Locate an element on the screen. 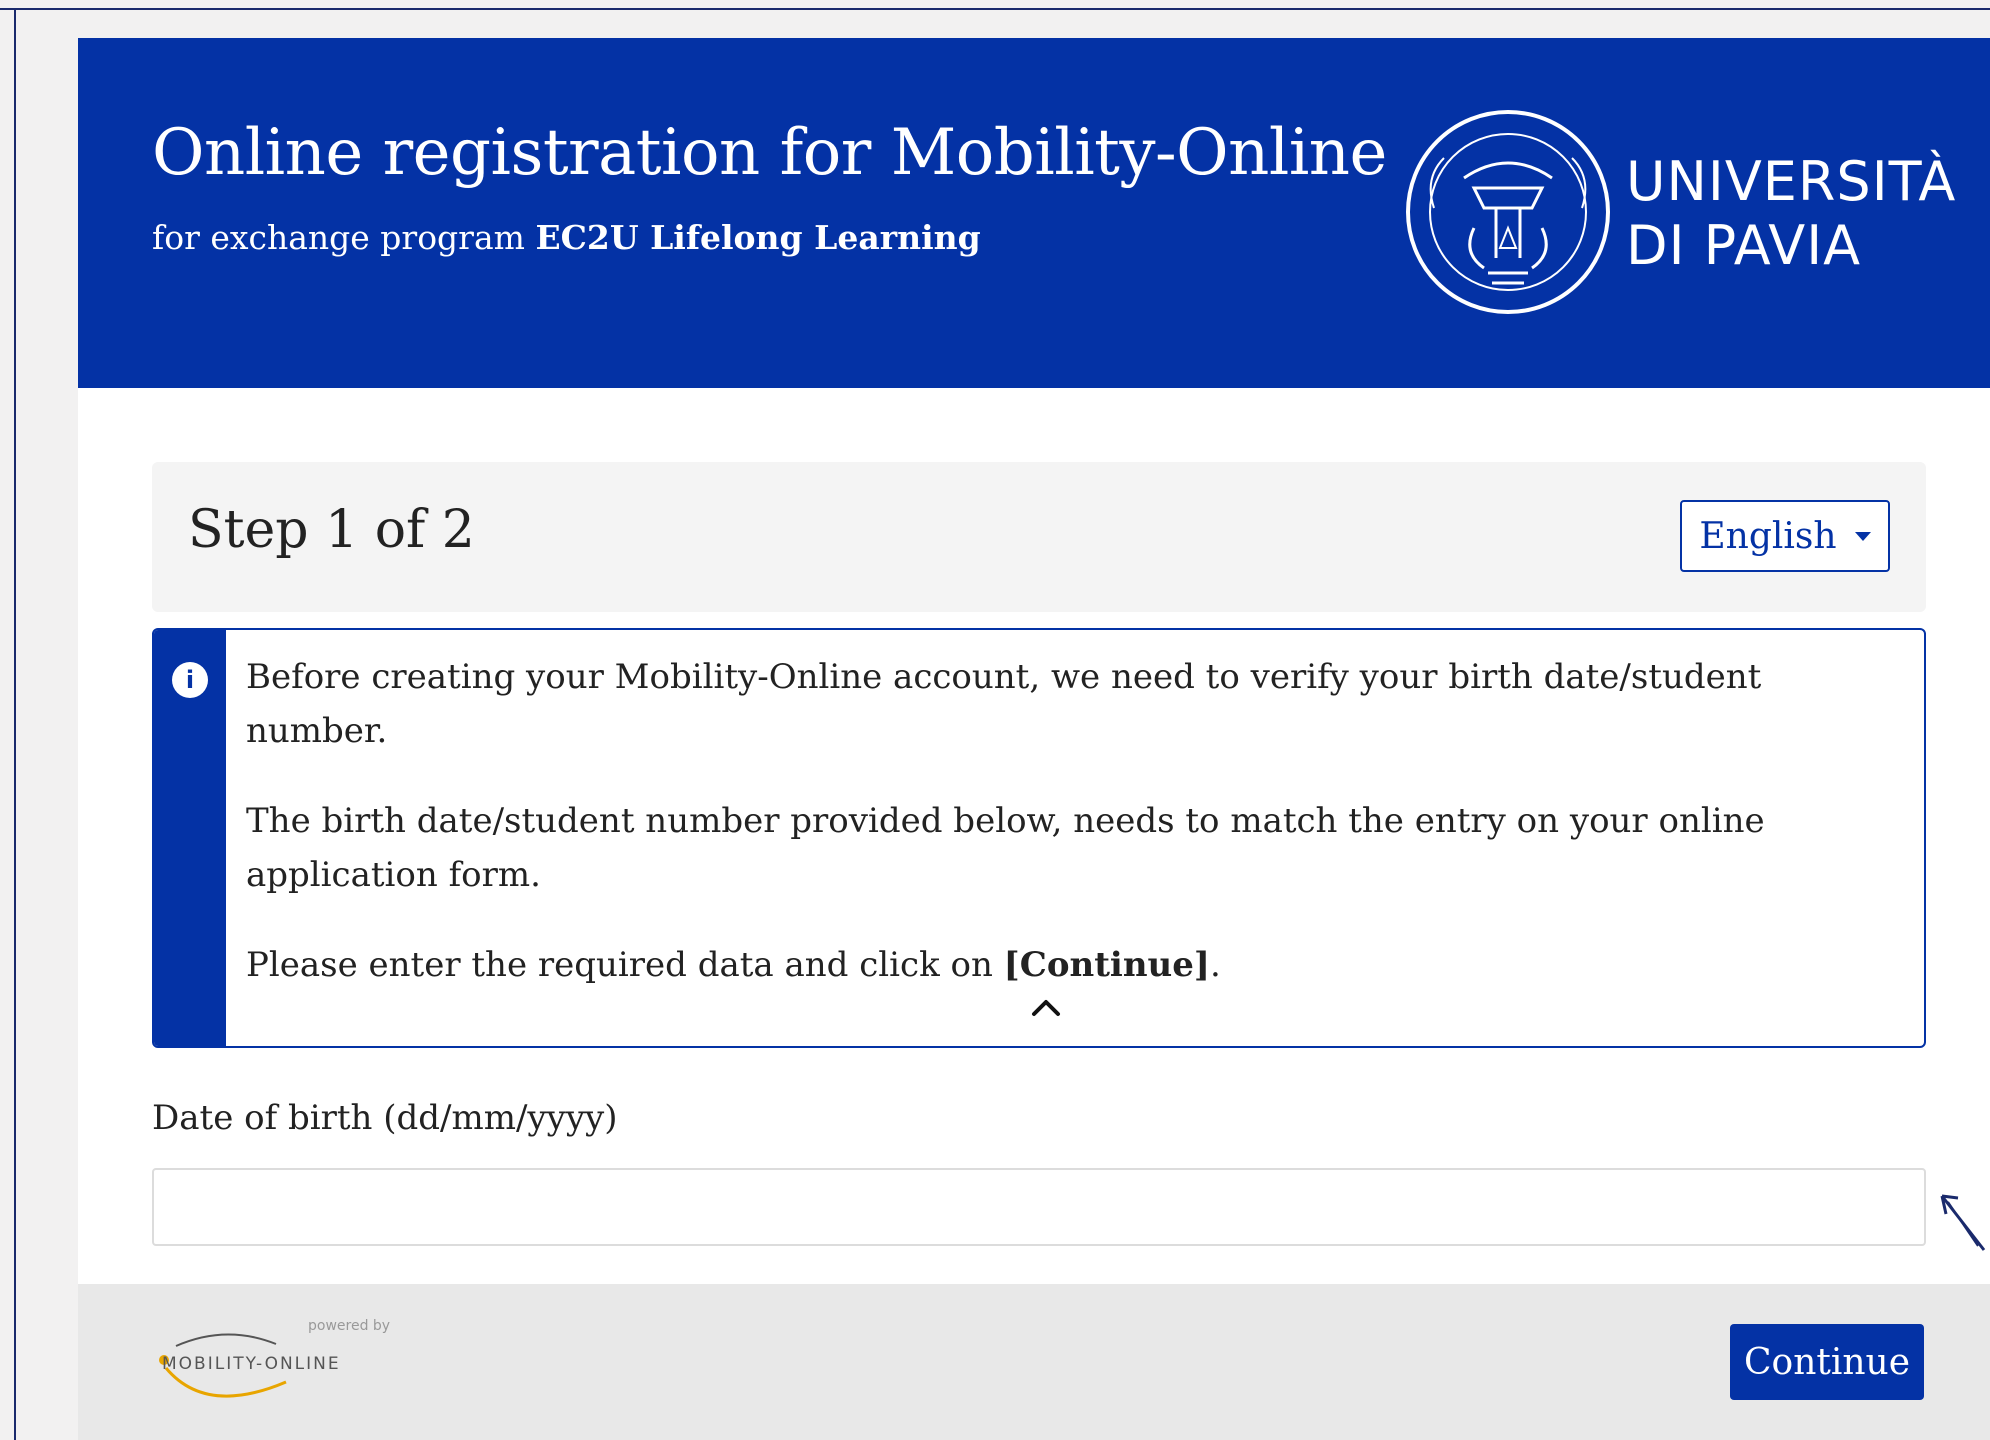 The image size is (1990, 1440). info-continue-reference: [Continue] is located at coordinates (1106, 965).